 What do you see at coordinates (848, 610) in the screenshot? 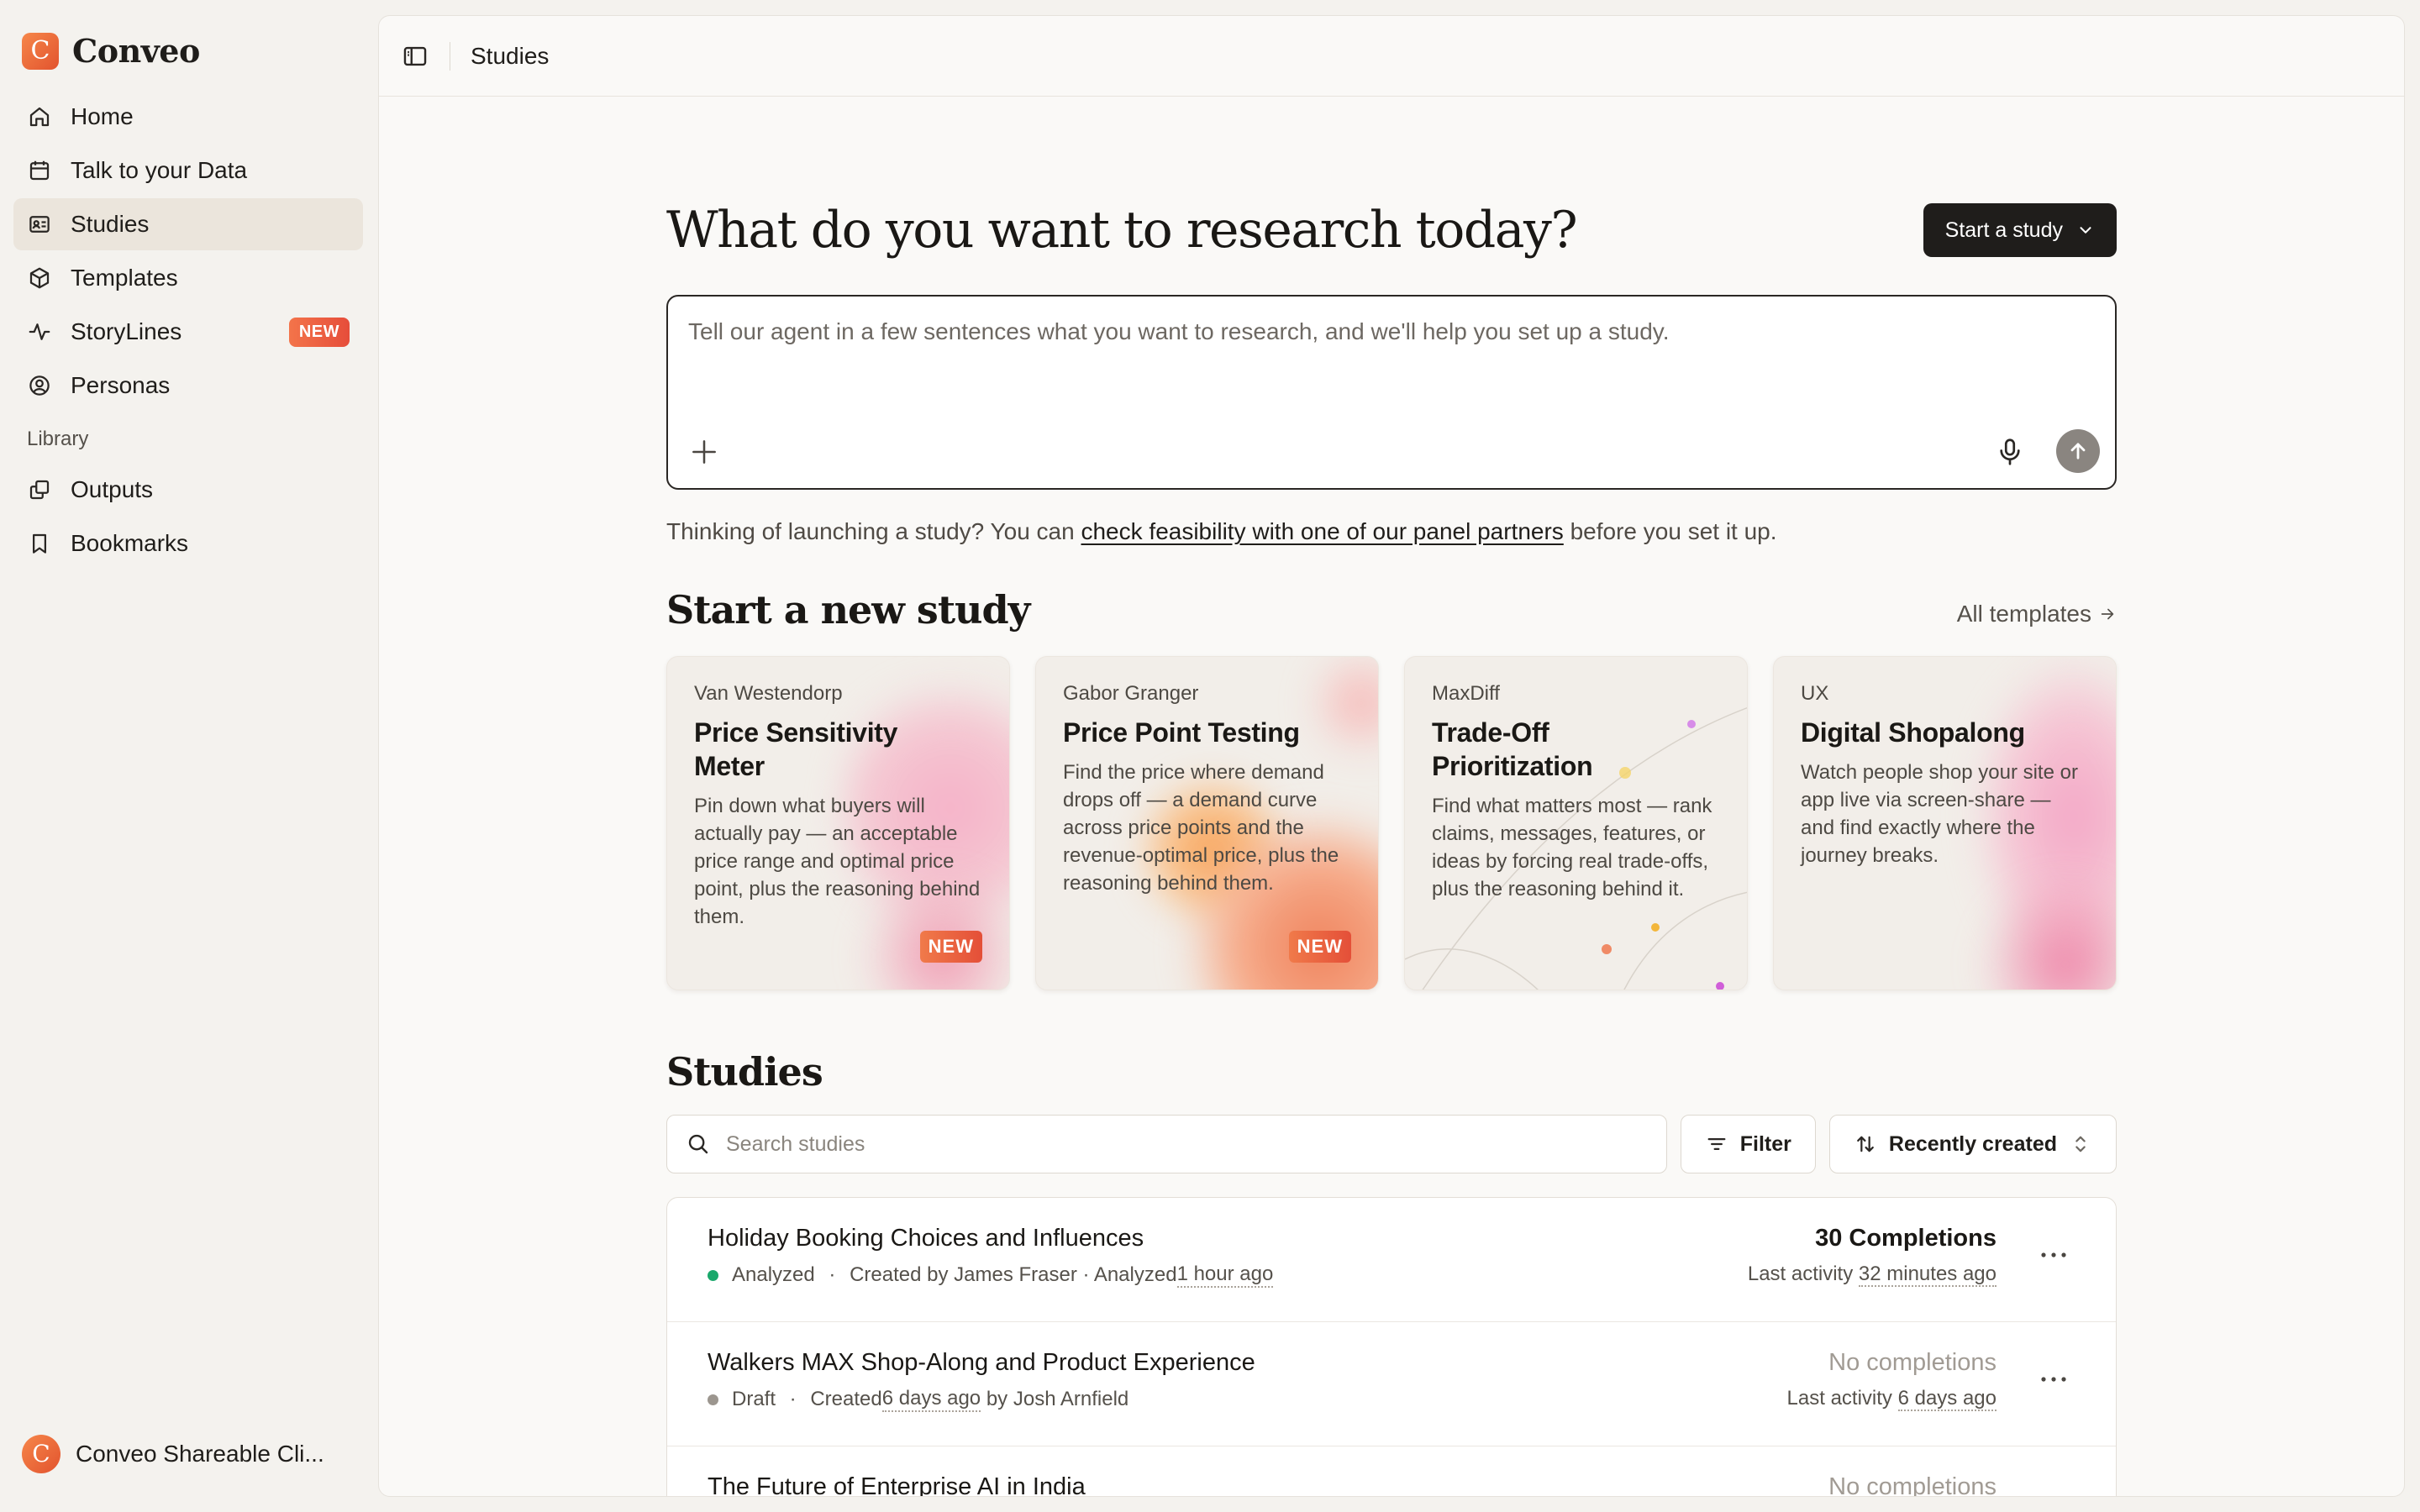
I see `templates-title: Start a new study` at bounding box center [848, 610].